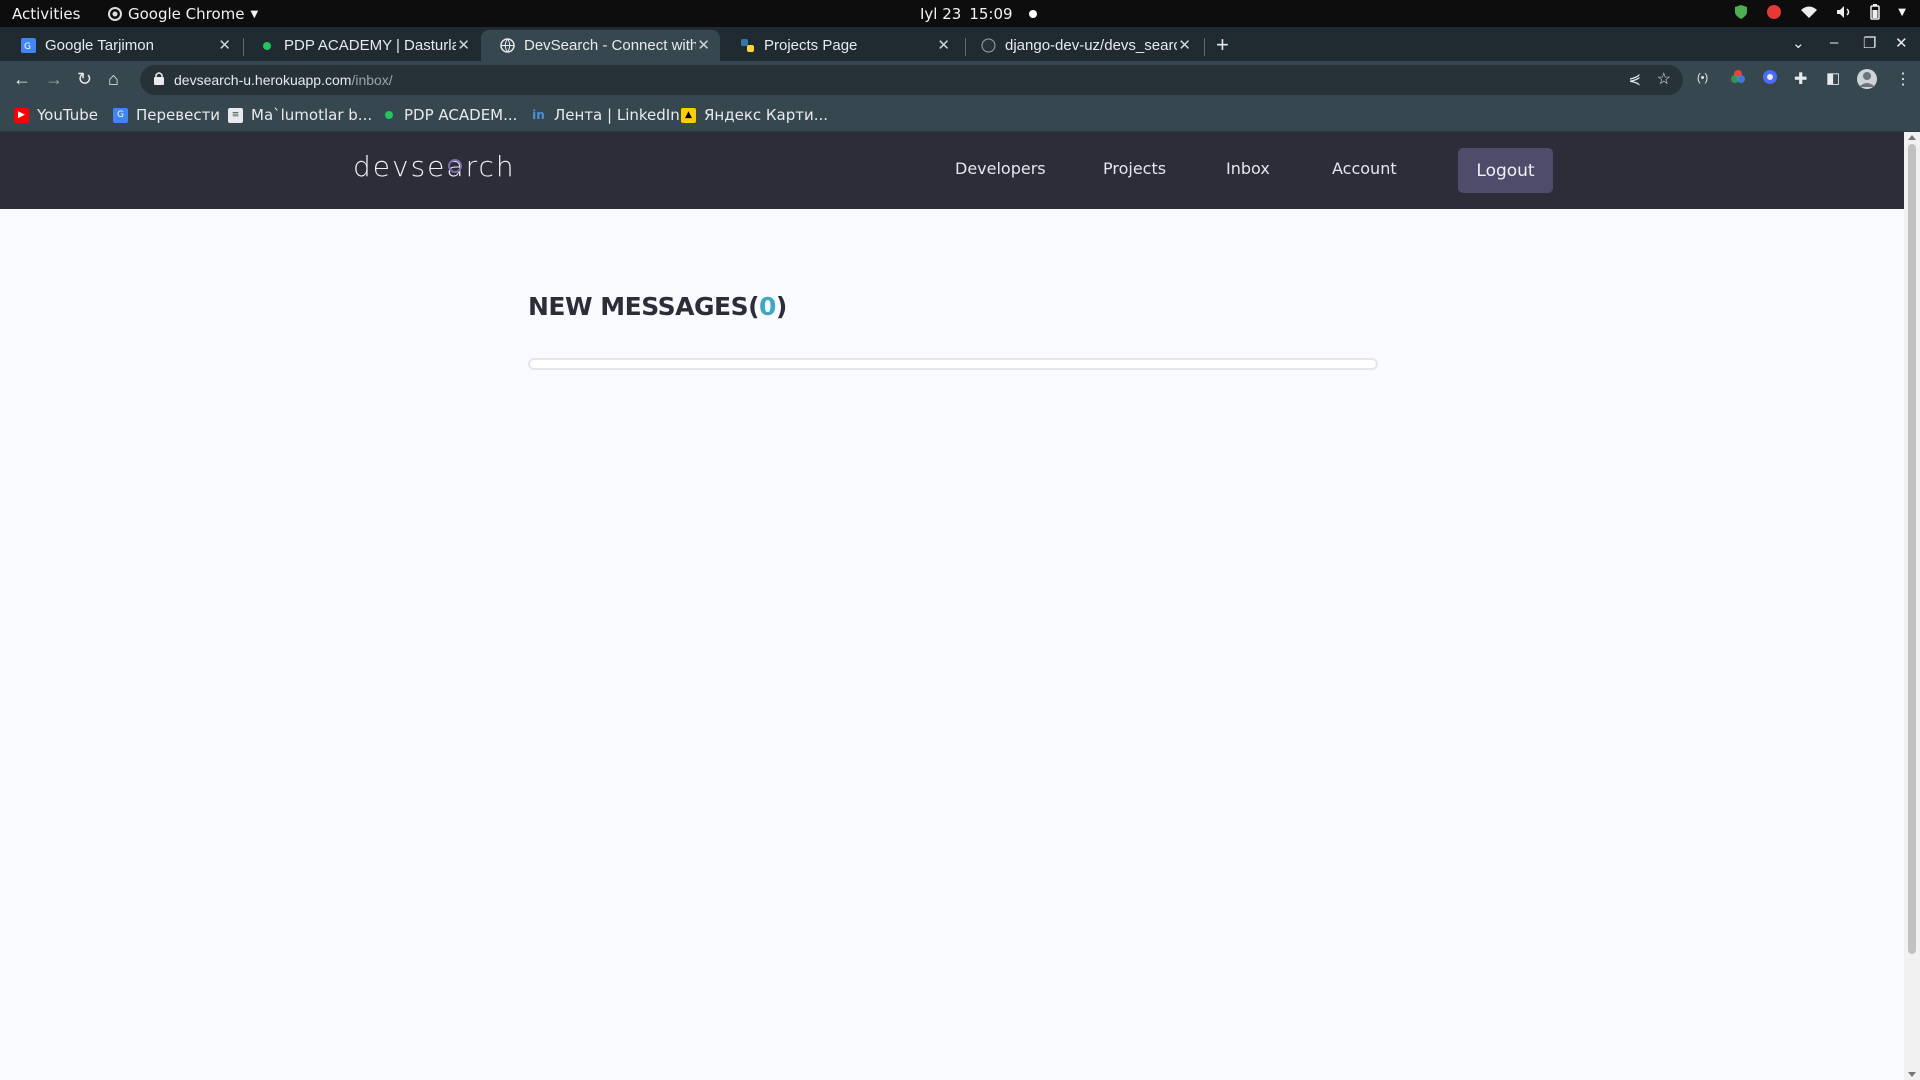 This screenshot has height=1080, width=1920. Describe the element at coordinates (1912, 549) in the screenshot. I see `scrollbar-thumb` at that location.